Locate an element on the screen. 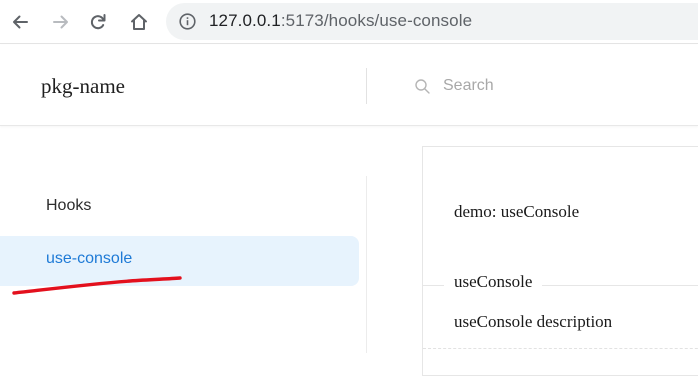  url-path: :5173/hooks/use-console is located at coordinates (376, 20).